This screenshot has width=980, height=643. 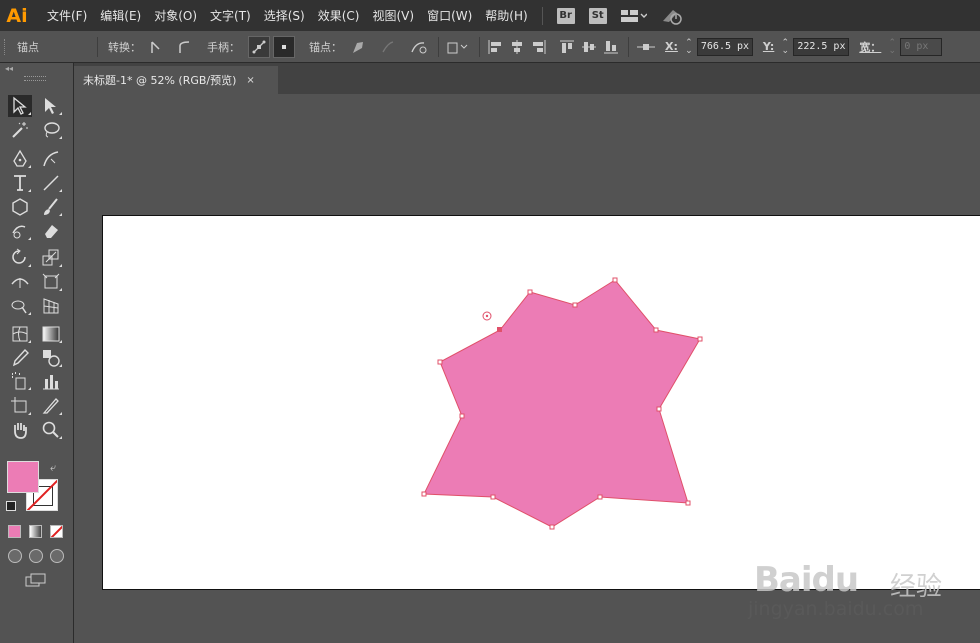 I want to click on center-point-icon, so click(x=487, y=316).